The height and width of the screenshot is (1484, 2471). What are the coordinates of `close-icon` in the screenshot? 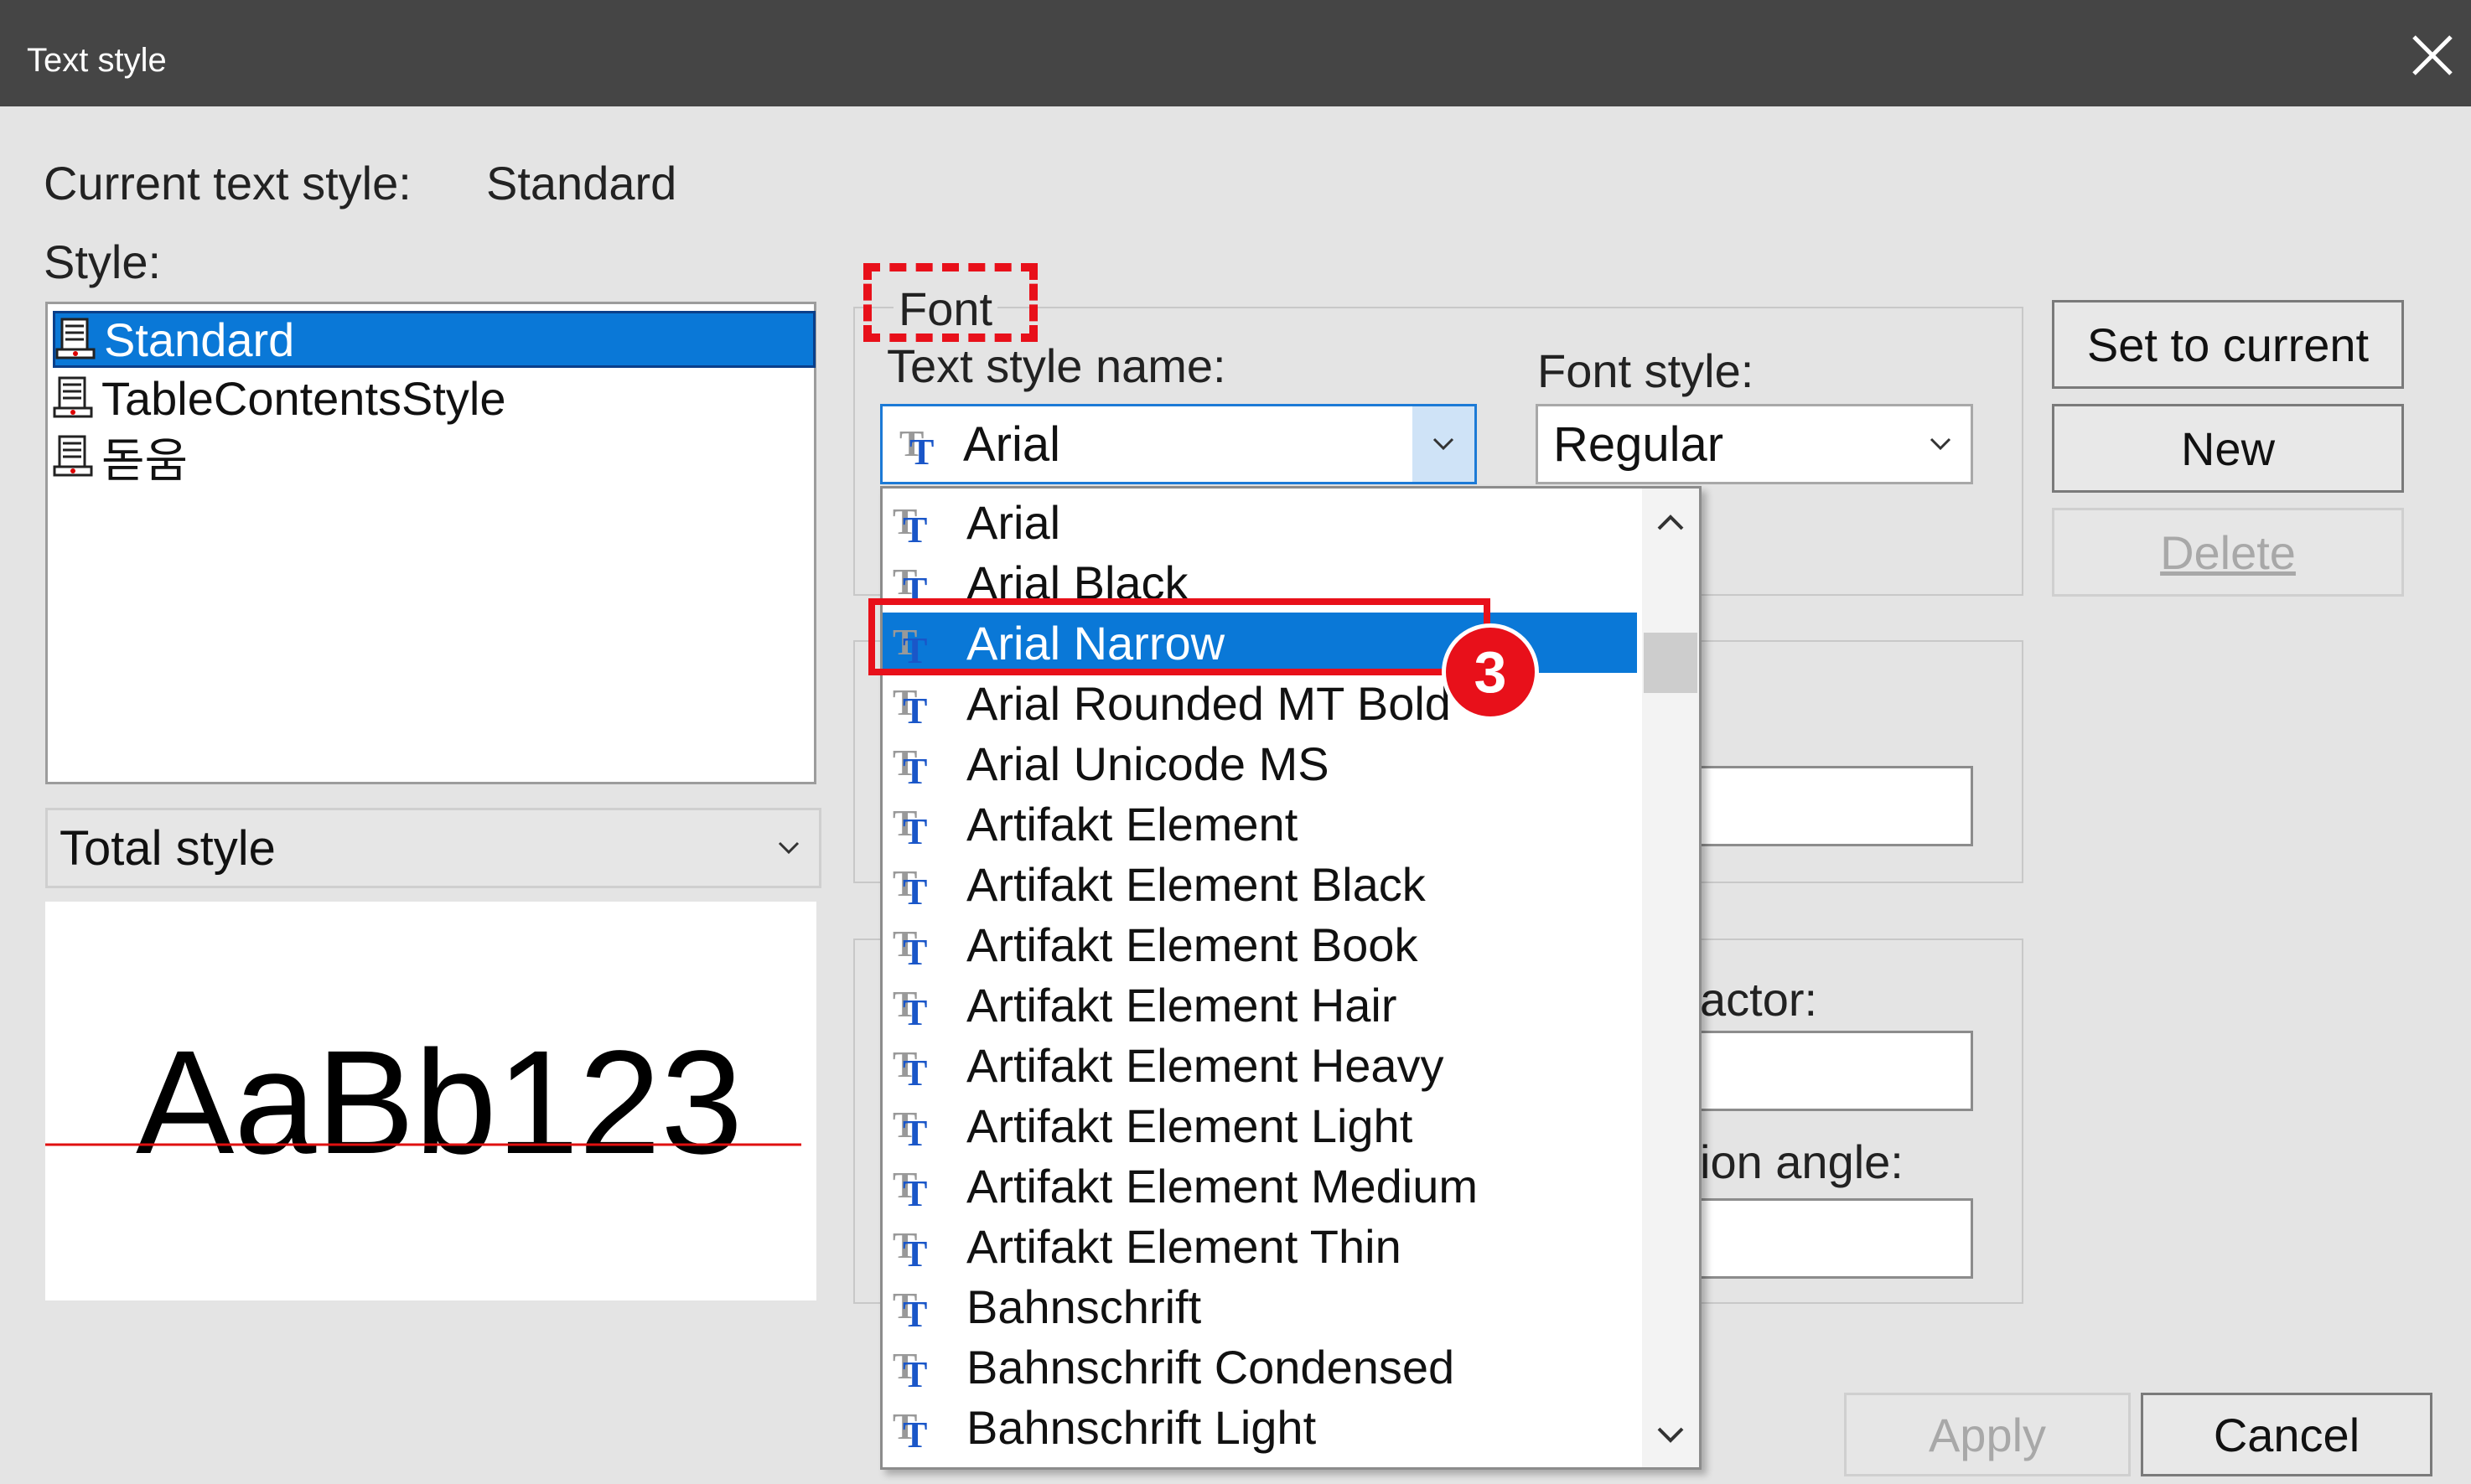 It's located at (2432, 55).